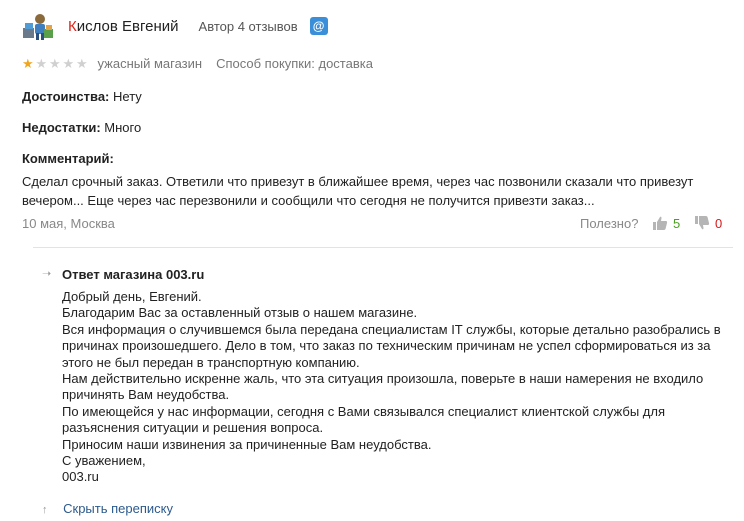 The image size is (744, 521). I want to click on reply-line: С уважением,, so click(104, 461).